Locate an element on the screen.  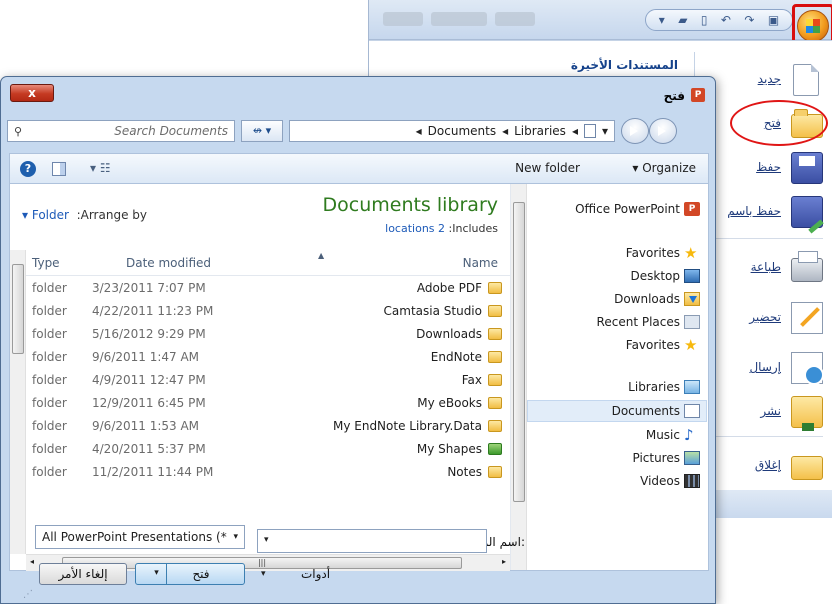
filename-dropdown-icon: ▾ is located at coordinates (266, 540).